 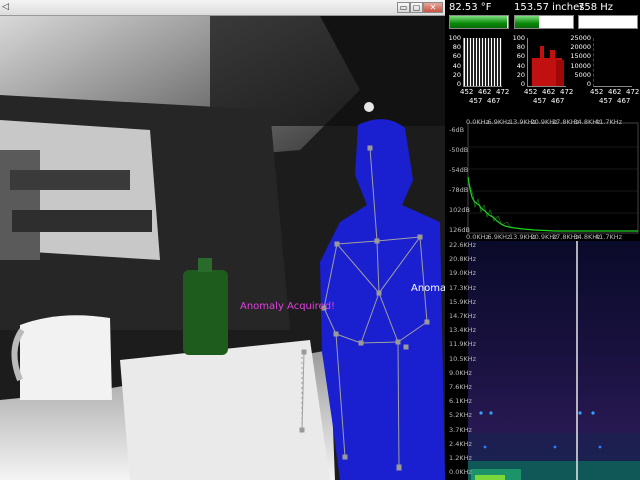 I want to click on spectrum-db-label: -78dB, so click(x=459, y=190).